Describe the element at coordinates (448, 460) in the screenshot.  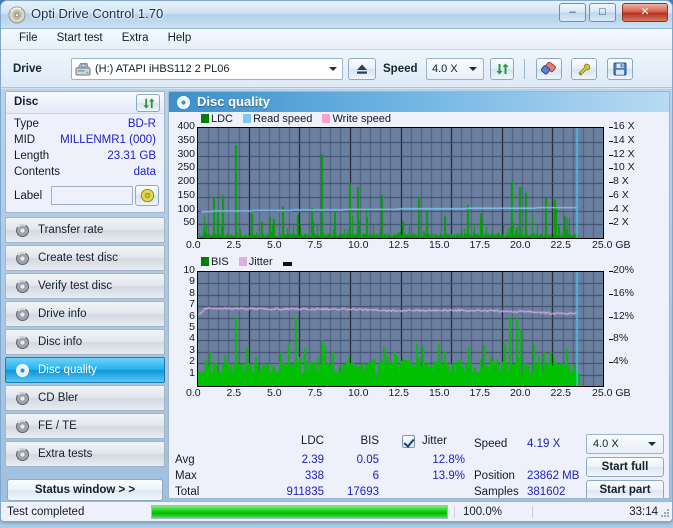
I see `stats-jitter-avg: 12.8%` at that location.